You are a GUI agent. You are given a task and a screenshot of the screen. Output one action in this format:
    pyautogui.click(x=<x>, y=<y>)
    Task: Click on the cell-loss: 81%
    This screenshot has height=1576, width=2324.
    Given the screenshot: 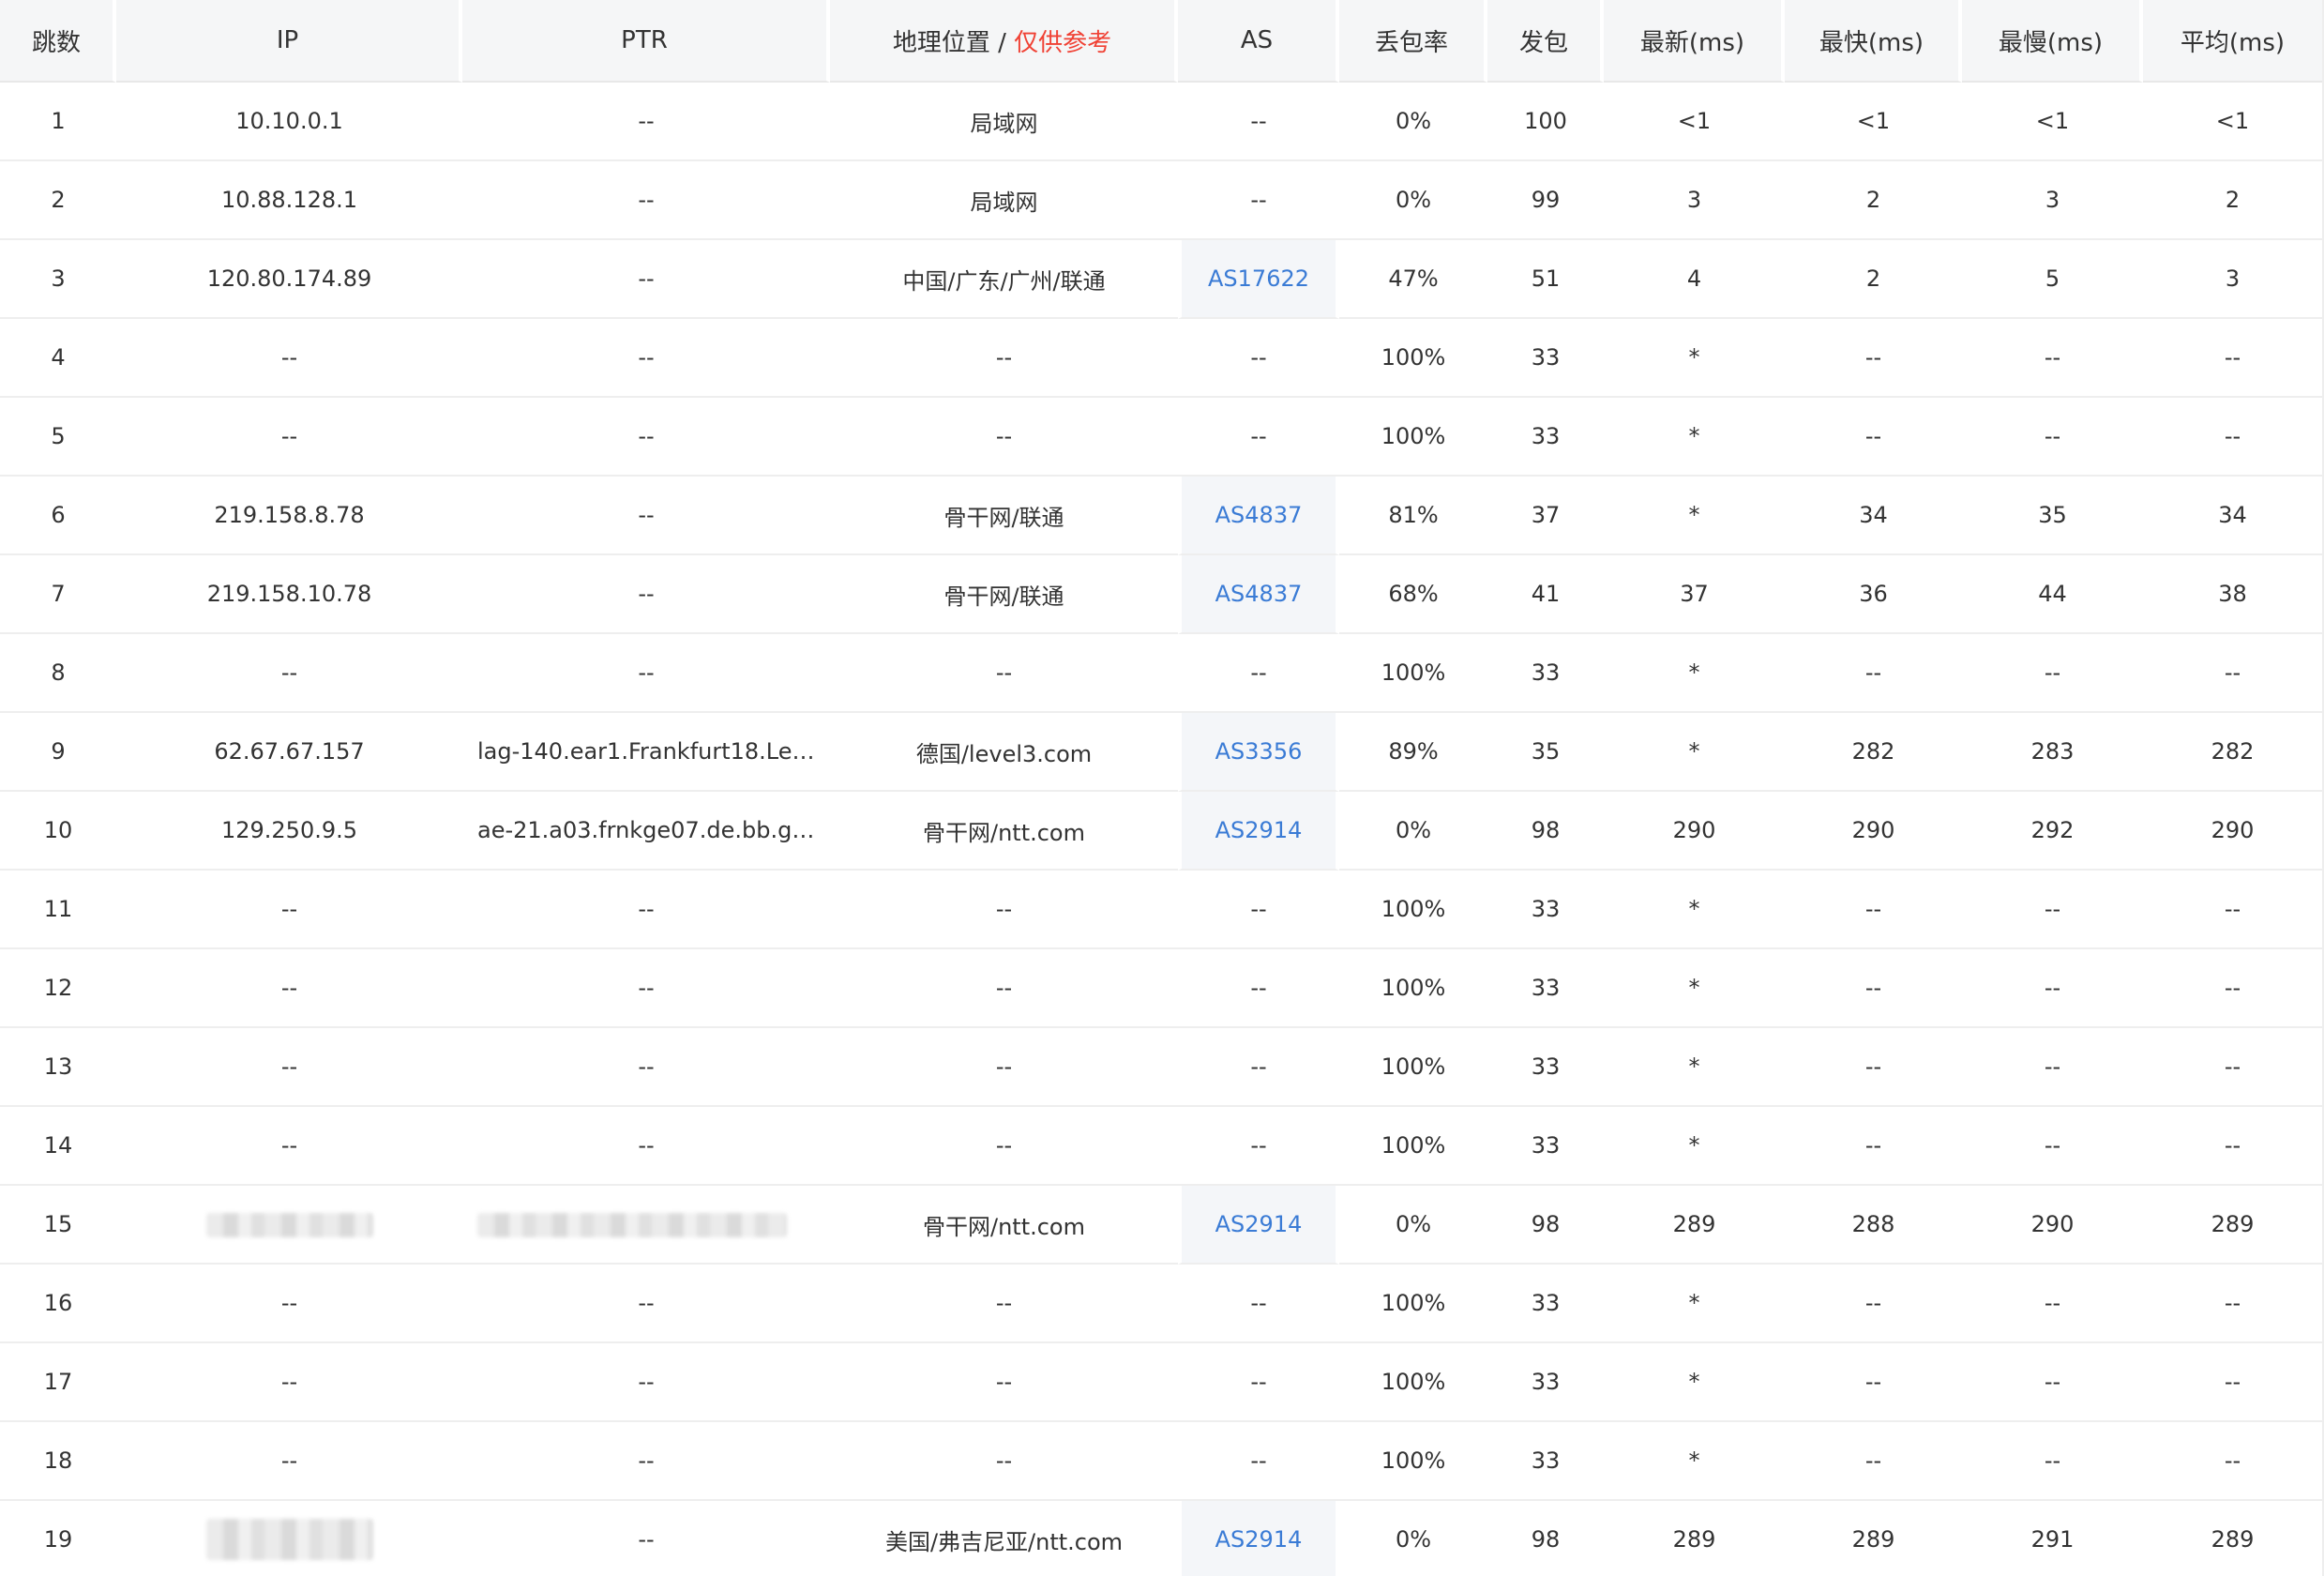 What is the action you would take?
    pyautogui.click(x=1413, y=516)
    